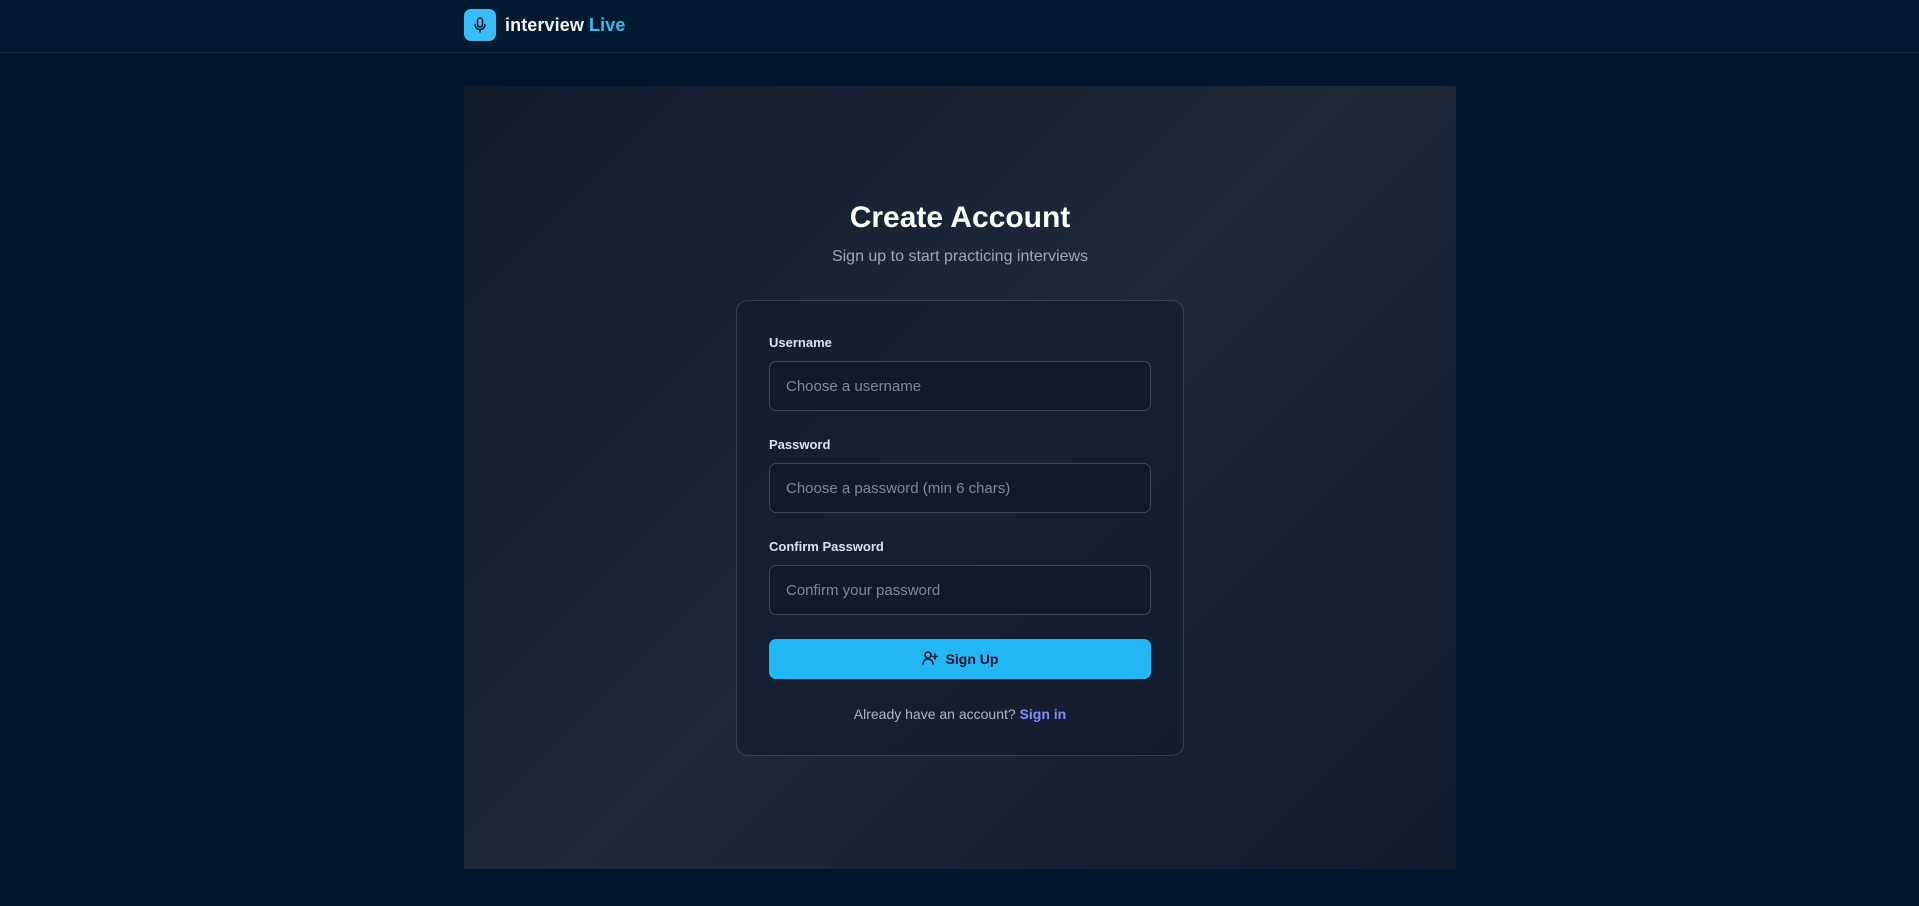  What do you see at coordinates (480, 25) in the screenshot?
I see `microphone-icon` at bounding box center [480, 25].